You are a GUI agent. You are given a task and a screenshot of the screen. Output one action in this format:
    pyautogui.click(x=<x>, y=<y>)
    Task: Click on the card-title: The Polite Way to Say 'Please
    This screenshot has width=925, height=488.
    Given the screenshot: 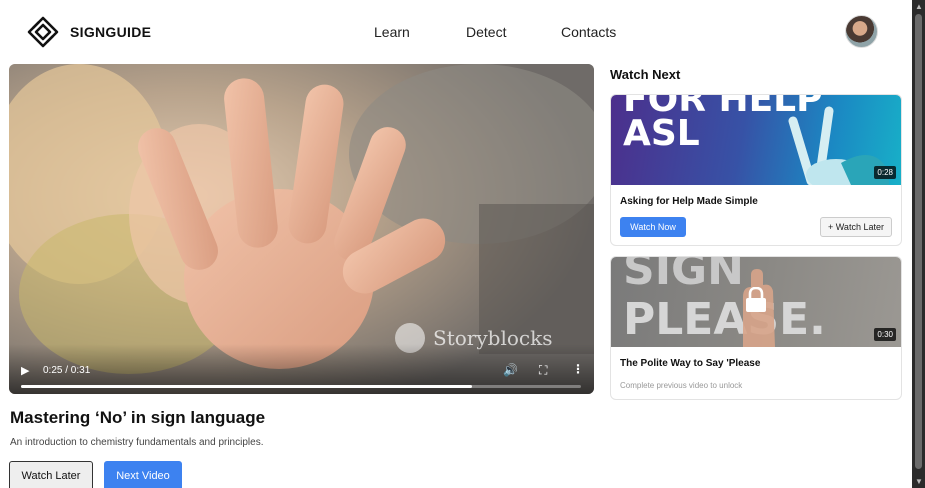 What is the action you would take?
    pyautogui.click(x=690, y=363)
    